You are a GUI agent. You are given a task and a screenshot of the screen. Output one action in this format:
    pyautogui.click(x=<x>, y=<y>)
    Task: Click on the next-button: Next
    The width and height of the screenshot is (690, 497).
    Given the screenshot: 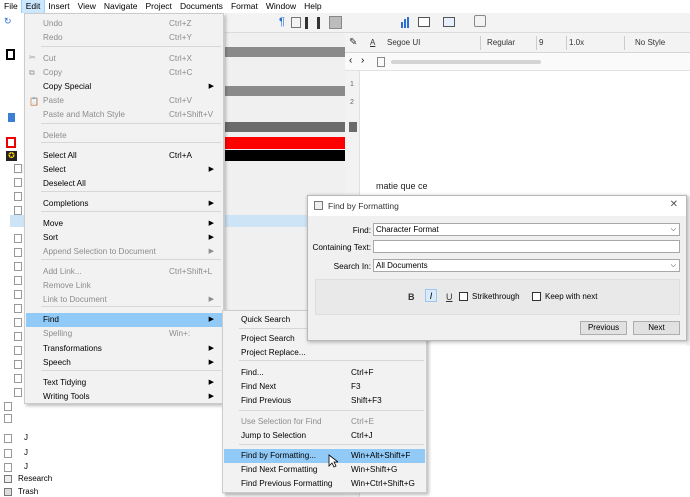 What is the action you would take?
    pyautogui.click(x=656, y=328)
    